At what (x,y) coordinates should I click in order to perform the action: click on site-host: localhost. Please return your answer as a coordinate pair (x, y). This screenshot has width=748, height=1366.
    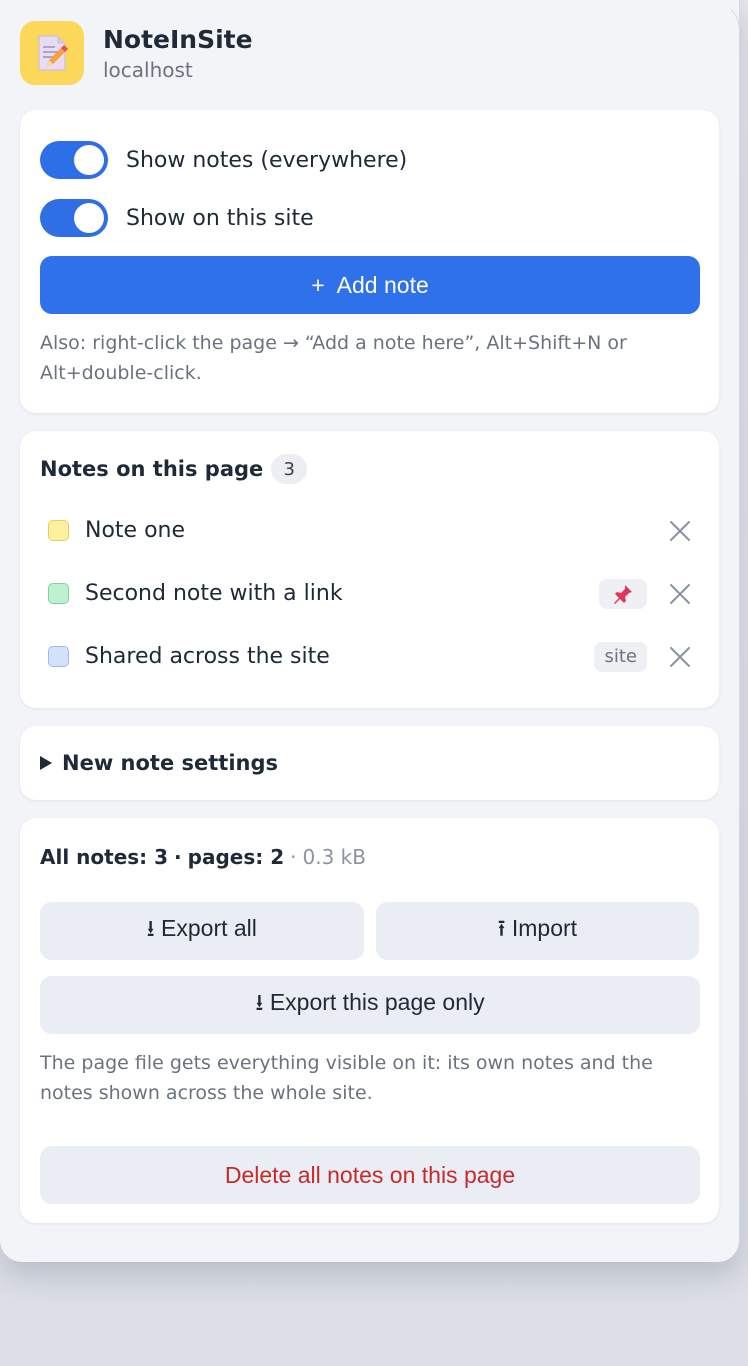
    Looking at the image, I should click on (148, 70).